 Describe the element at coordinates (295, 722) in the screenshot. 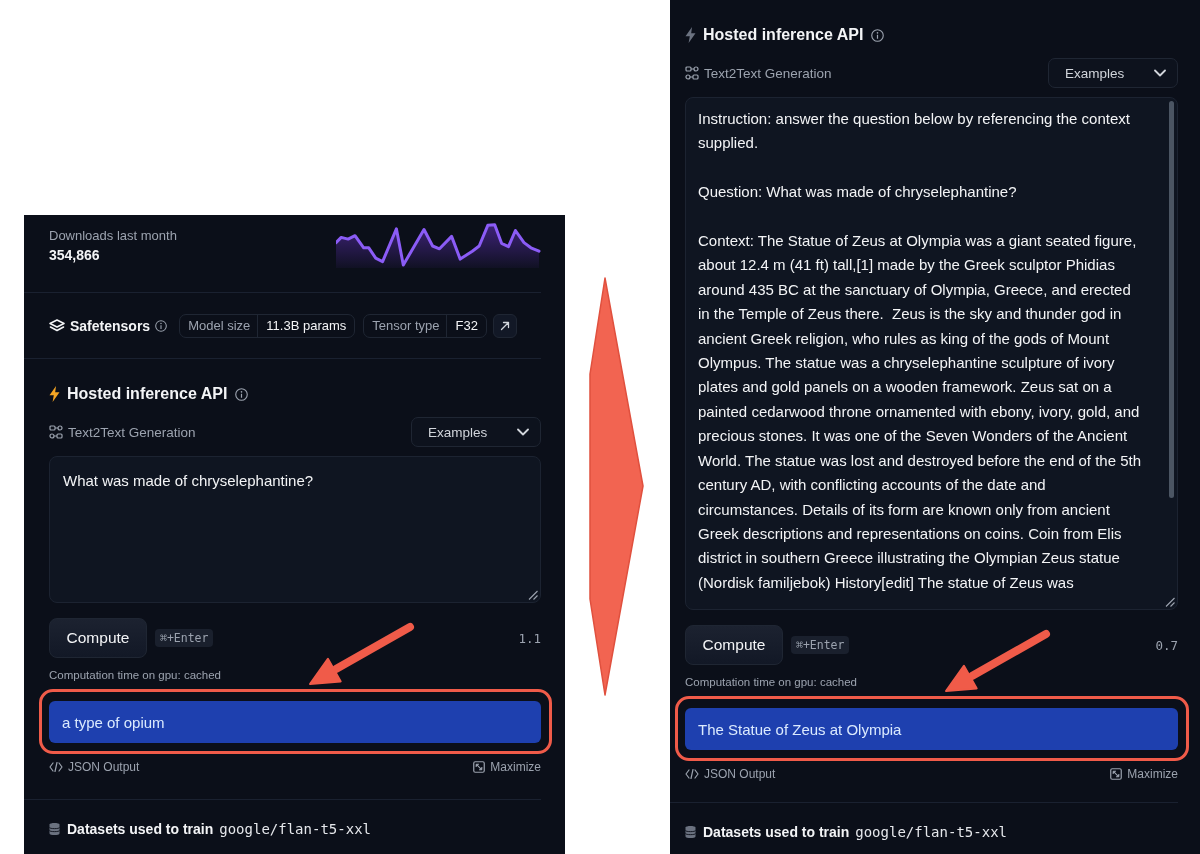

I see `output-result: a type of opium` at that location.